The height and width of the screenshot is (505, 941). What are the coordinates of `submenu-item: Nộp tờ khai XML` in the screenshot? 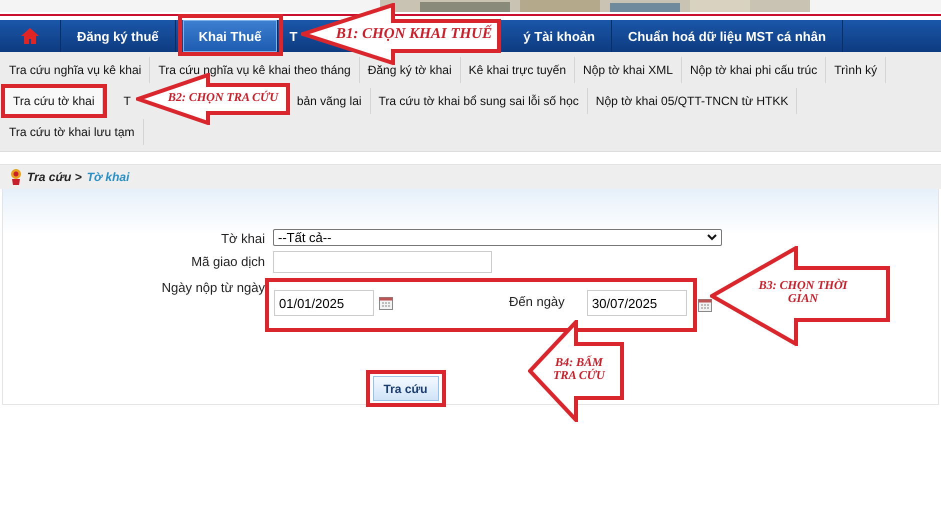 It's located at (628, 69).